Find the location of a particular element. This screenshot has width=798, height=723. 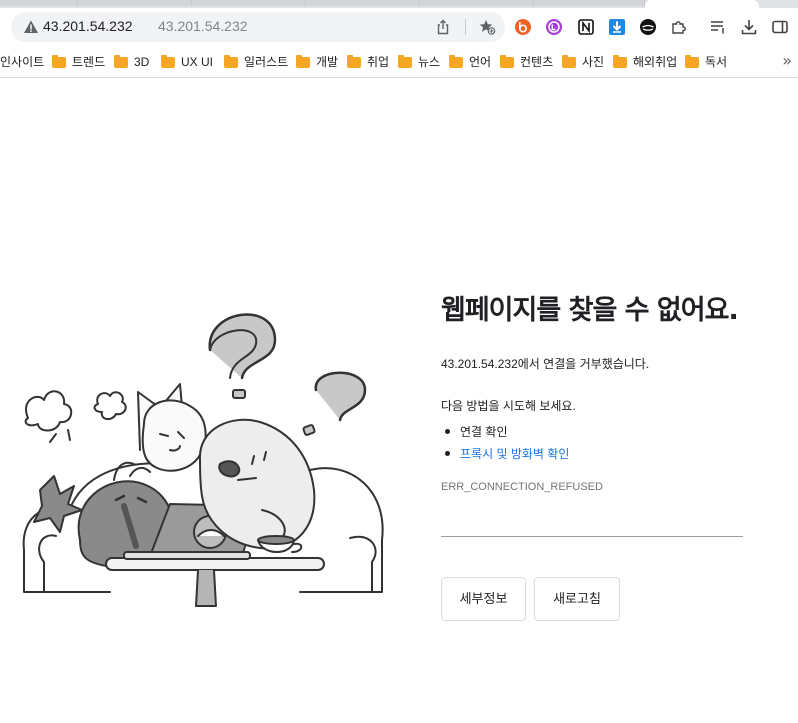

bookmark-folder-3d: 3D is located at coordinates (131, 62).